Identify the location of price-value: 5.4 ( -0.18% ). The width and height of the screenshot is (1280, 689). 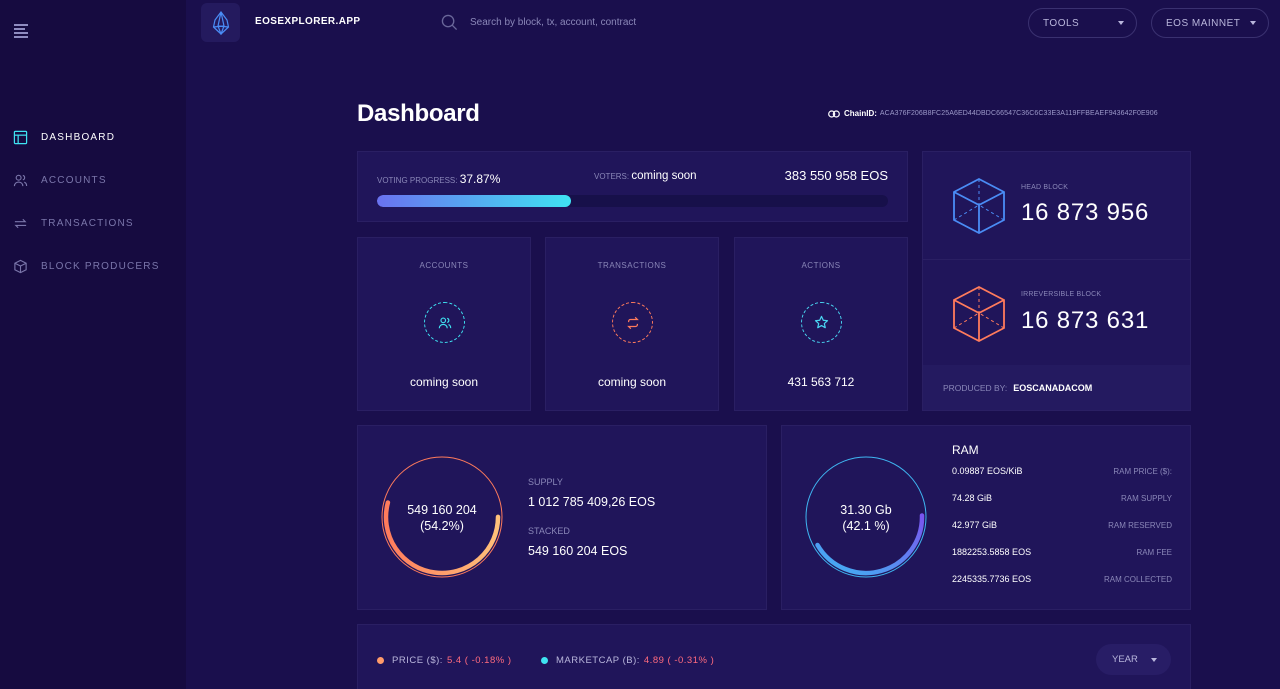
(479, 660).